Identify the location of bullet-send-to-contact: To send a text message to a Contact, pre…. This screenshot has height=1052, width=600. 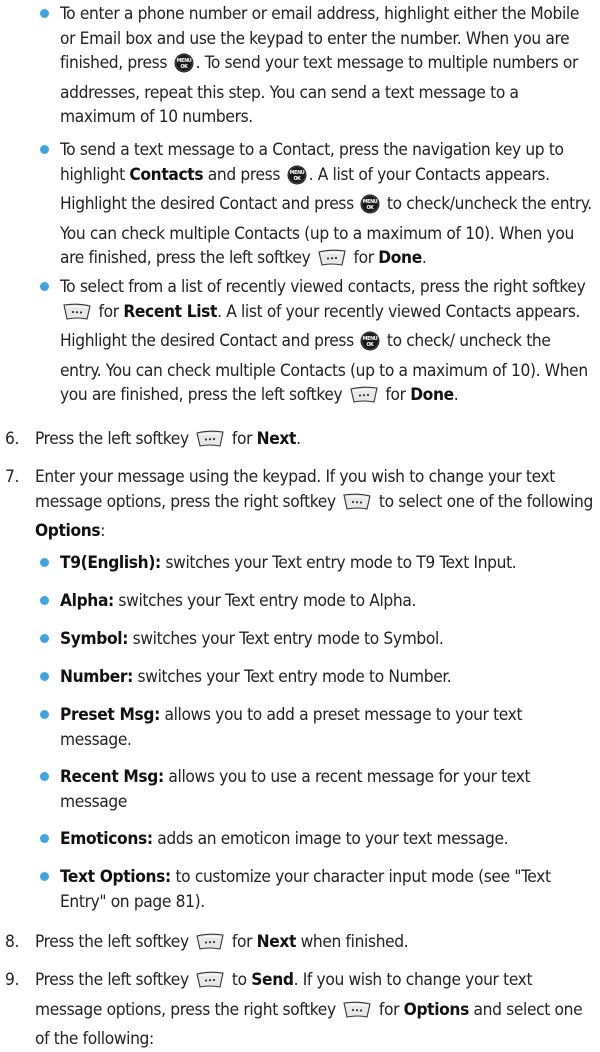
(318, 207).